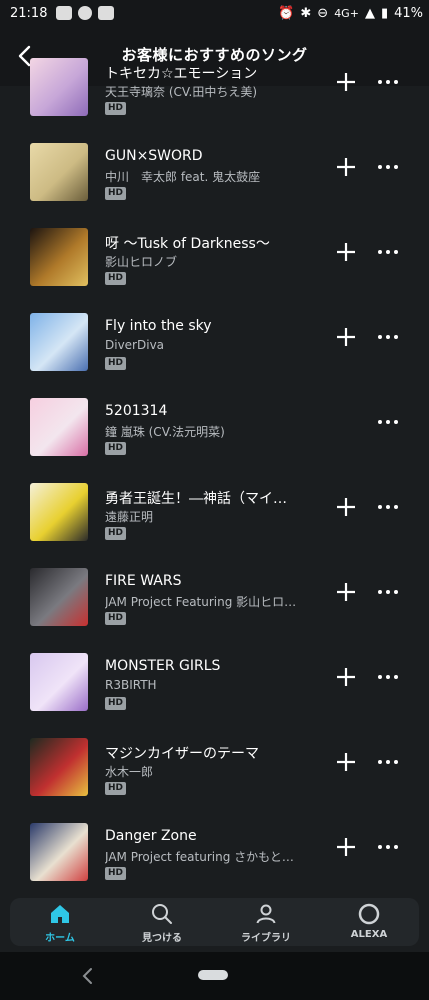 The image size is (429, 1000). I want to click on track-title: トキセカ☆エモーション, so click(181, 74).